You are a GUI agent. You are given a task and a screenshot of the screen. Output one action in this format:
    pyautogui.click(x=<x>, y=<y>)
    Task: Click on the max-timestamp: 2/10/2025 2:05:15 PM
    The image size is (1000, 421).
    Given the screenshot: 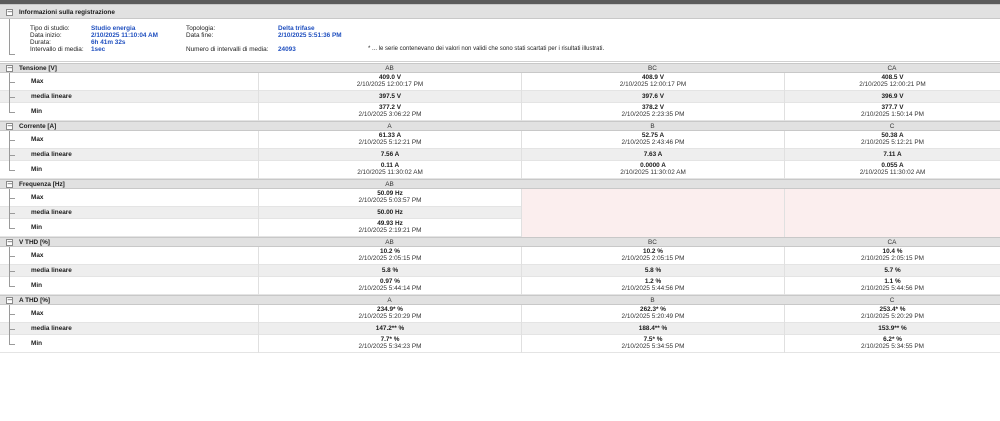 What is the action you would take?
    pyautogui.click(x=653, y=258)
    